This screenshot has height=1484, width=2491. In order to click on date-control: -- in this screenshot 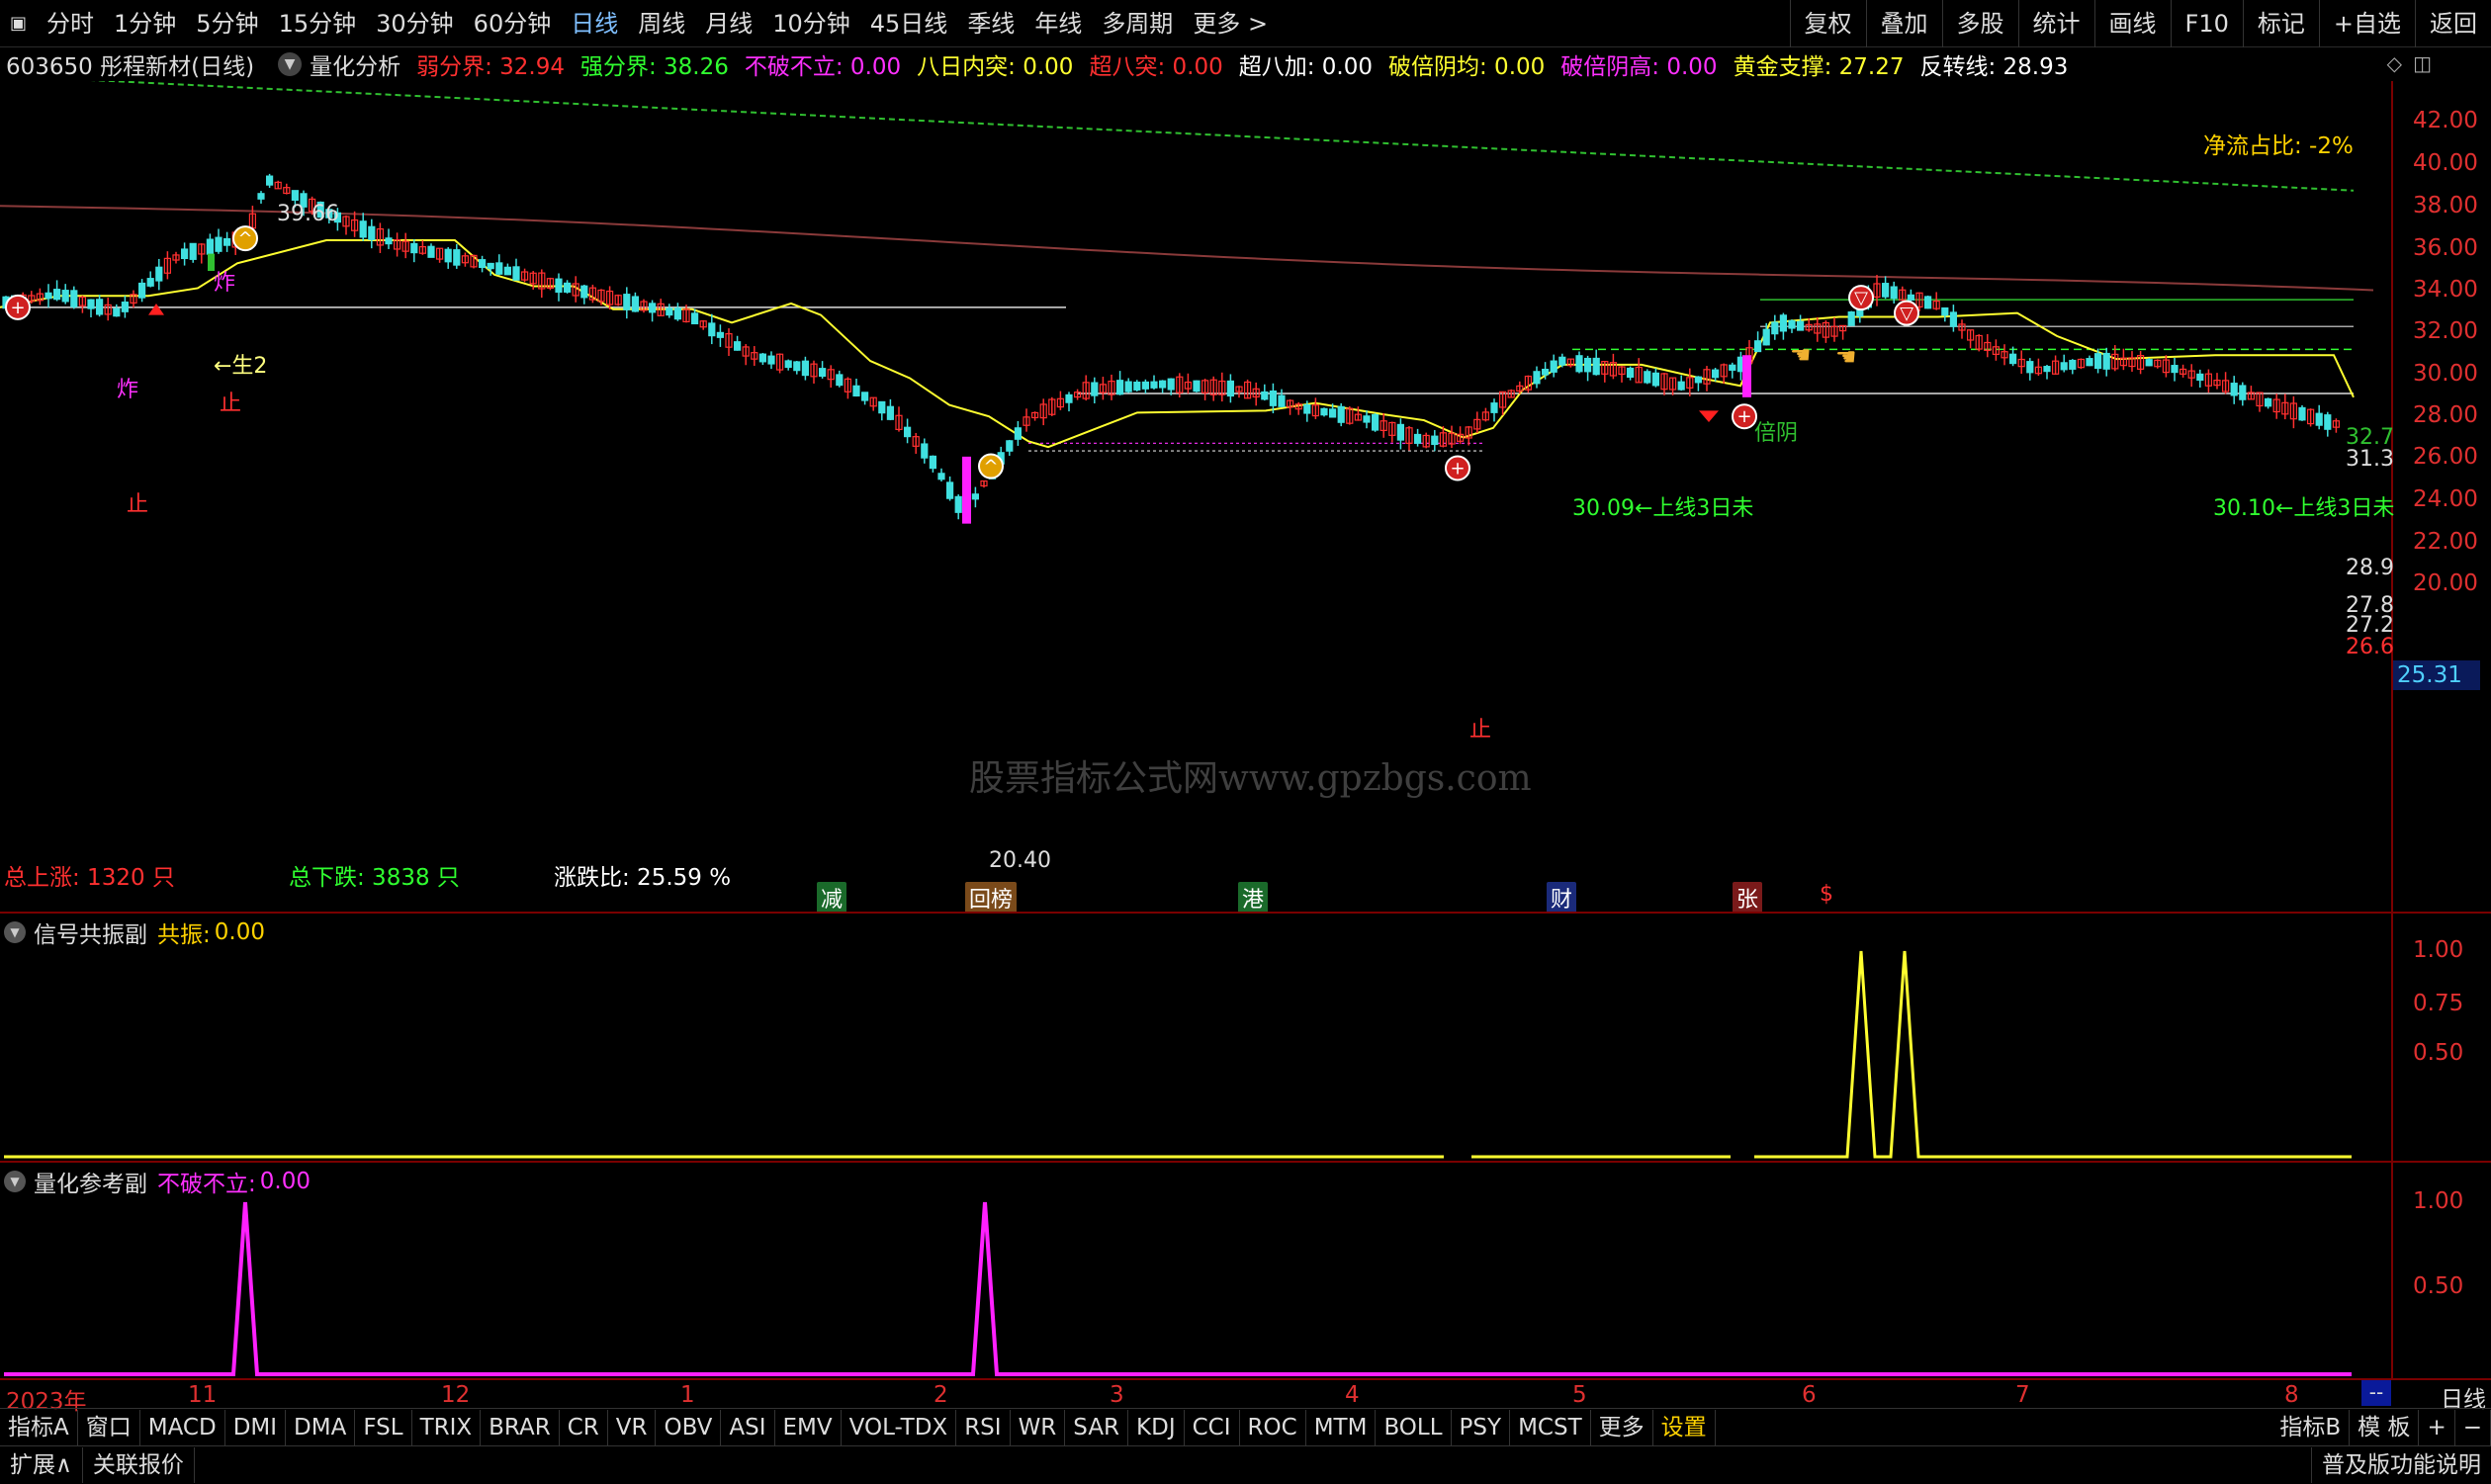, I will do `click(2376, 1393)`.